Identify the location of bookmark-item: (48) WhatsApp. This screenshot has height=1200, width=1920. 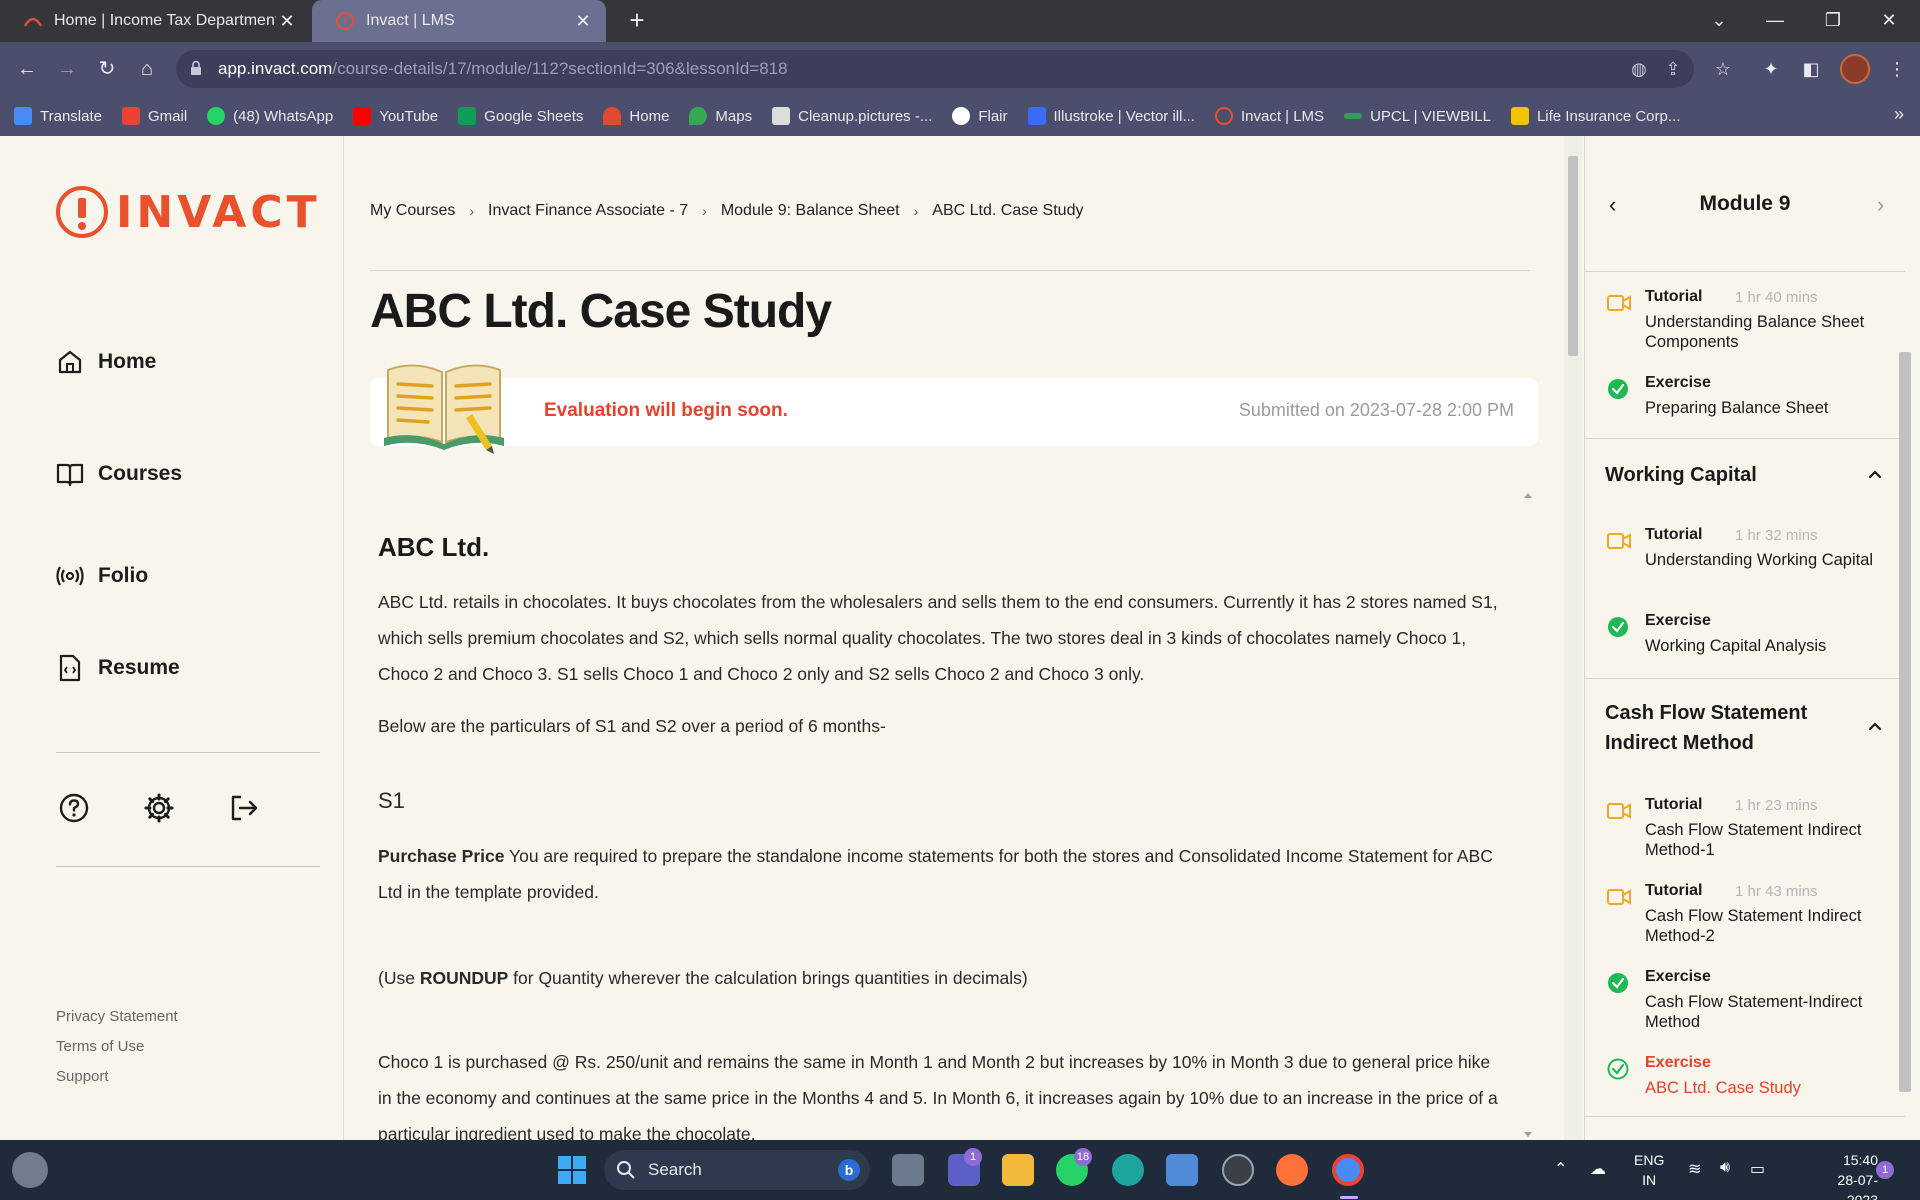
(270, 116).